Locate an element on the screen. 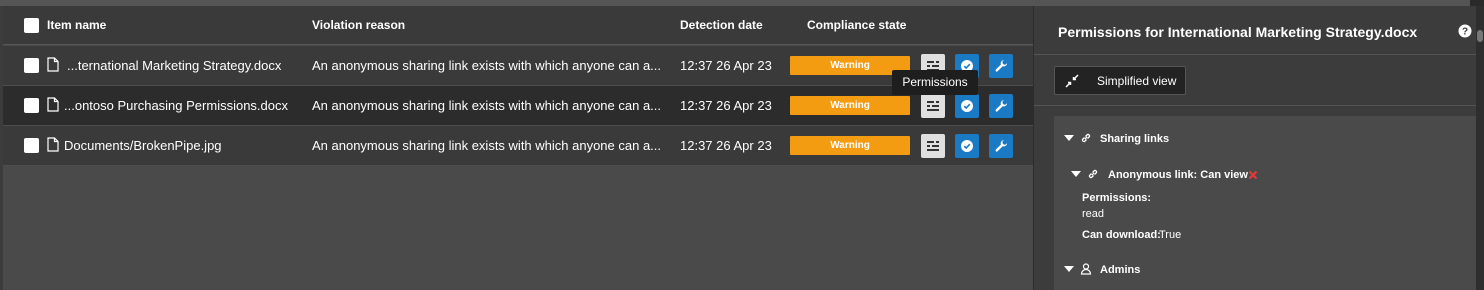 This screenshot has width=1484, height=290. anonymous-link-label: Anonymous link: Can view is located at coordinates (1178, 175).